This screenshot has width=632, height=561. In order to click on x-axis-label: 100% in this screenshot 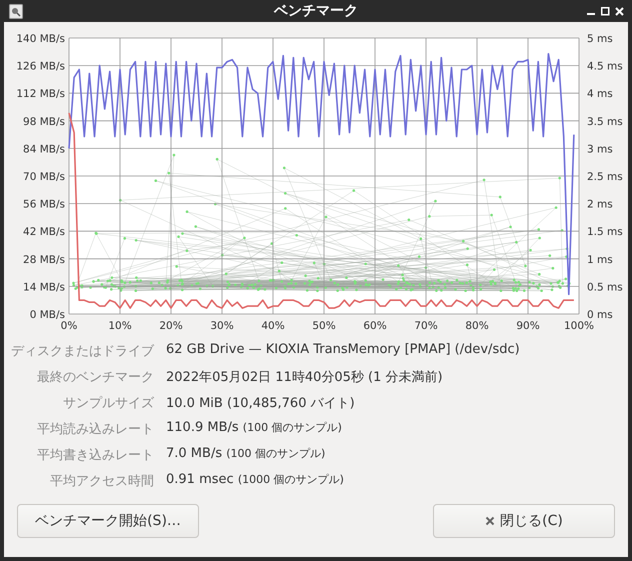, I will do `click(579, 326)`.